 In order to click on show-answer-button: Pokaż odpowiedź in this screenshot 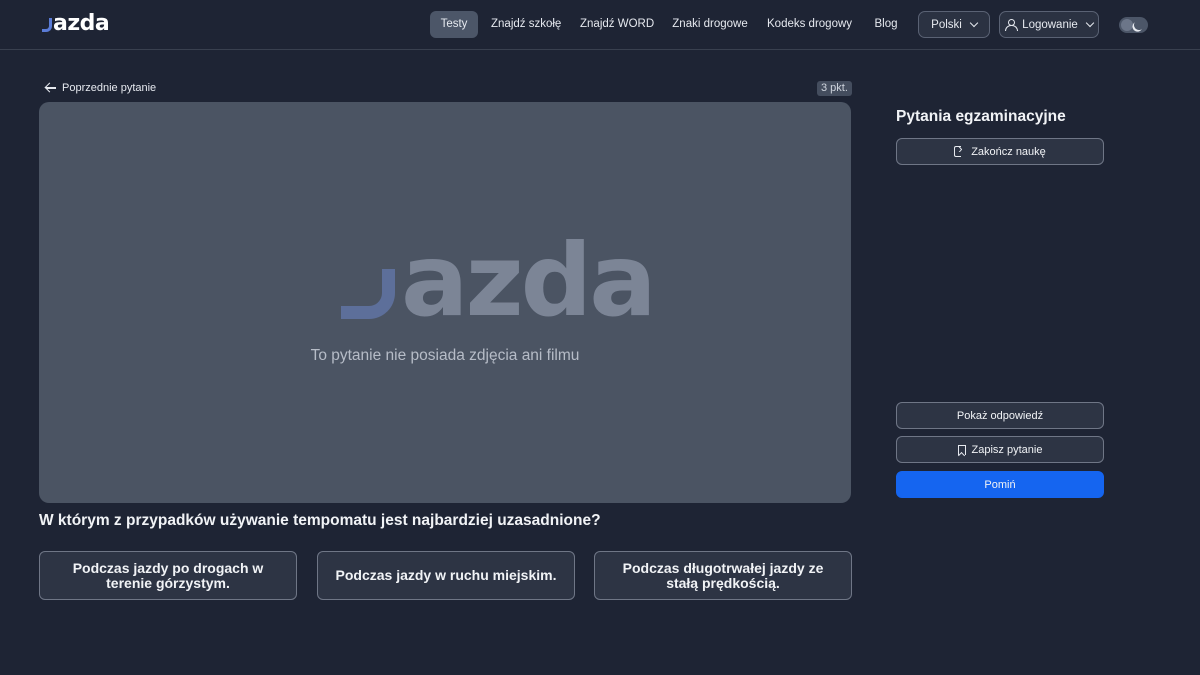, I will do `click(1000, 415)`.